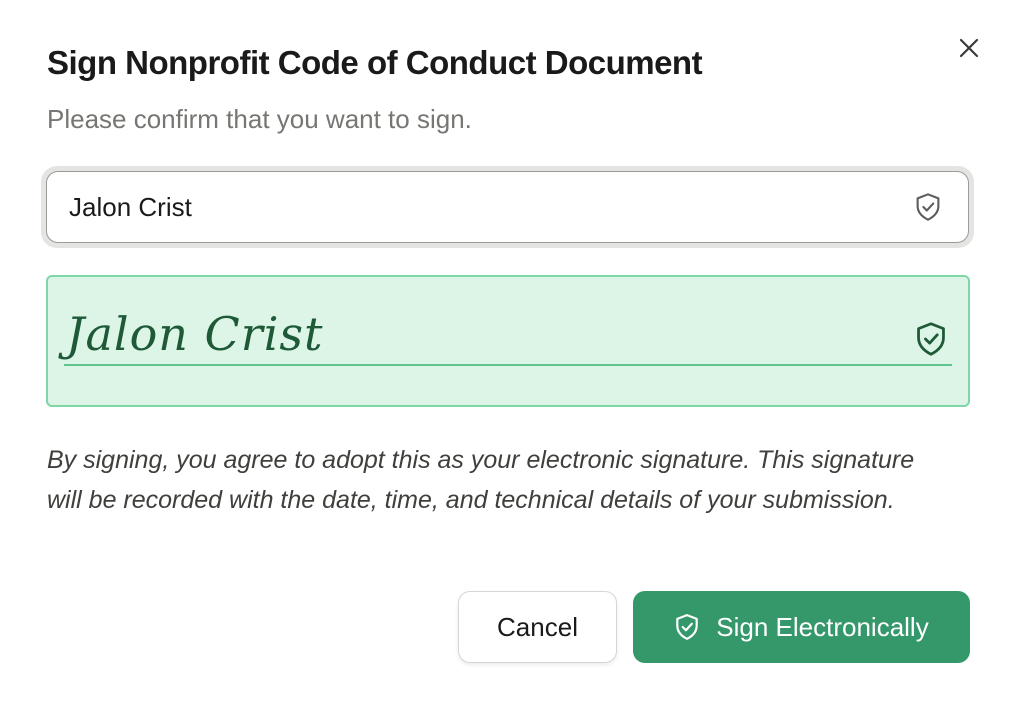  Describe the element at coordinates (508, 365) in the screenshot. I see `signature-baseline` at that location.